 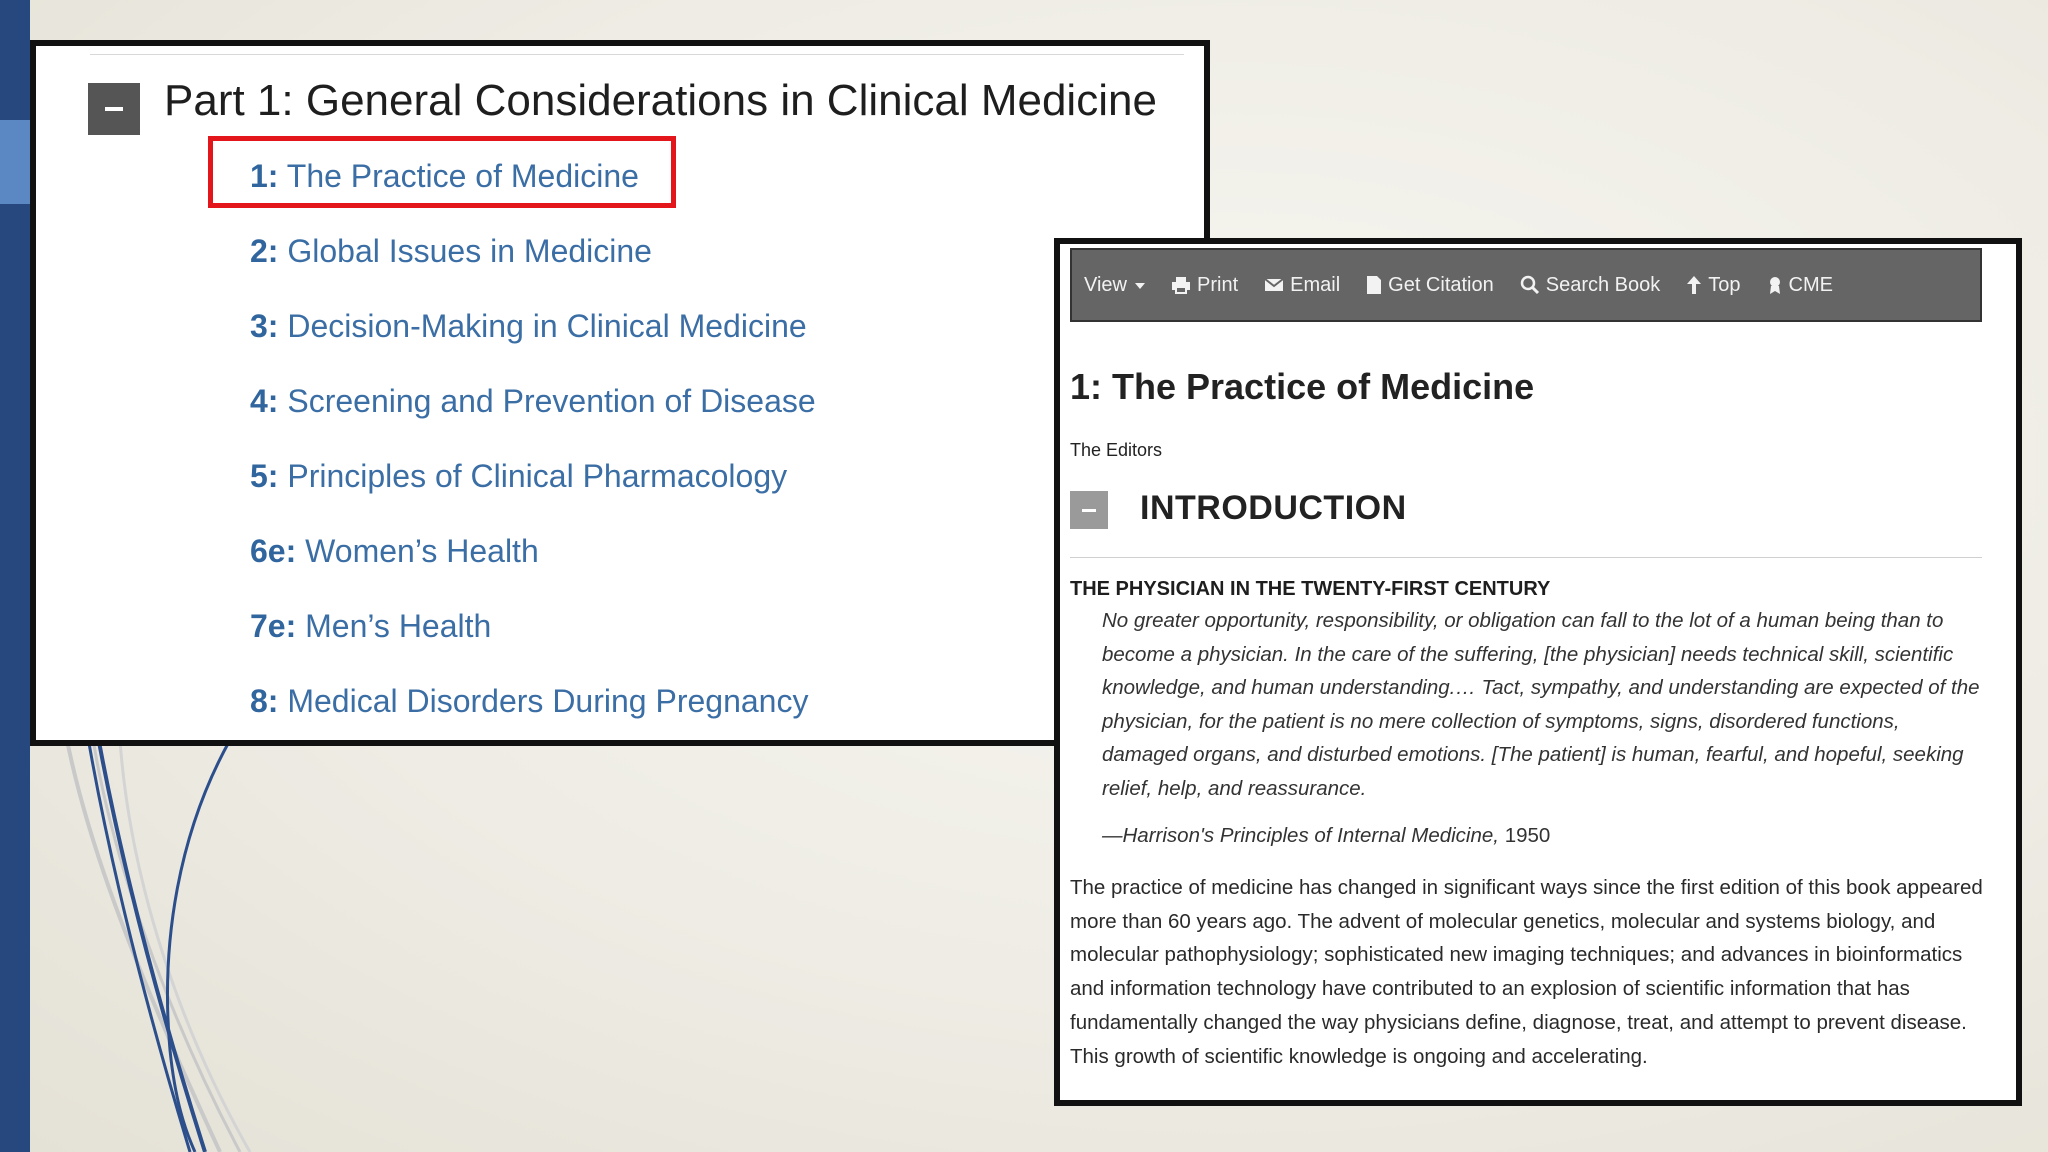 I want to click on cme-button: CME, so click(x=1800, y=285).